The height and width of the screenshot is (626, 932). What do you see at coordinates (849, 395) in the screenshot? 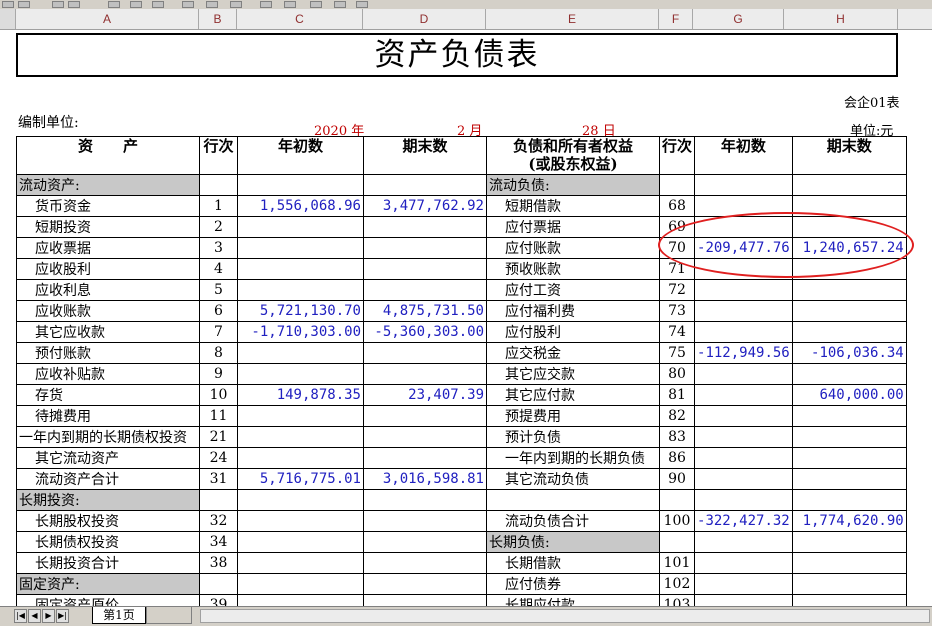
I see `cell-h: 640,000.00` at bounding box center [849, 395].